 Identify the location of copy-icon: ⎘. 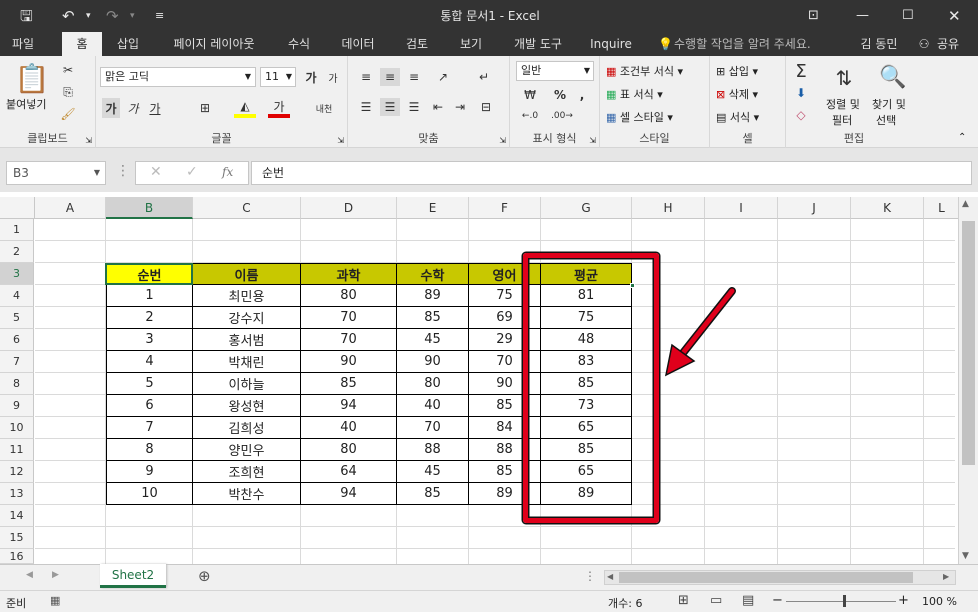
(68, 92).